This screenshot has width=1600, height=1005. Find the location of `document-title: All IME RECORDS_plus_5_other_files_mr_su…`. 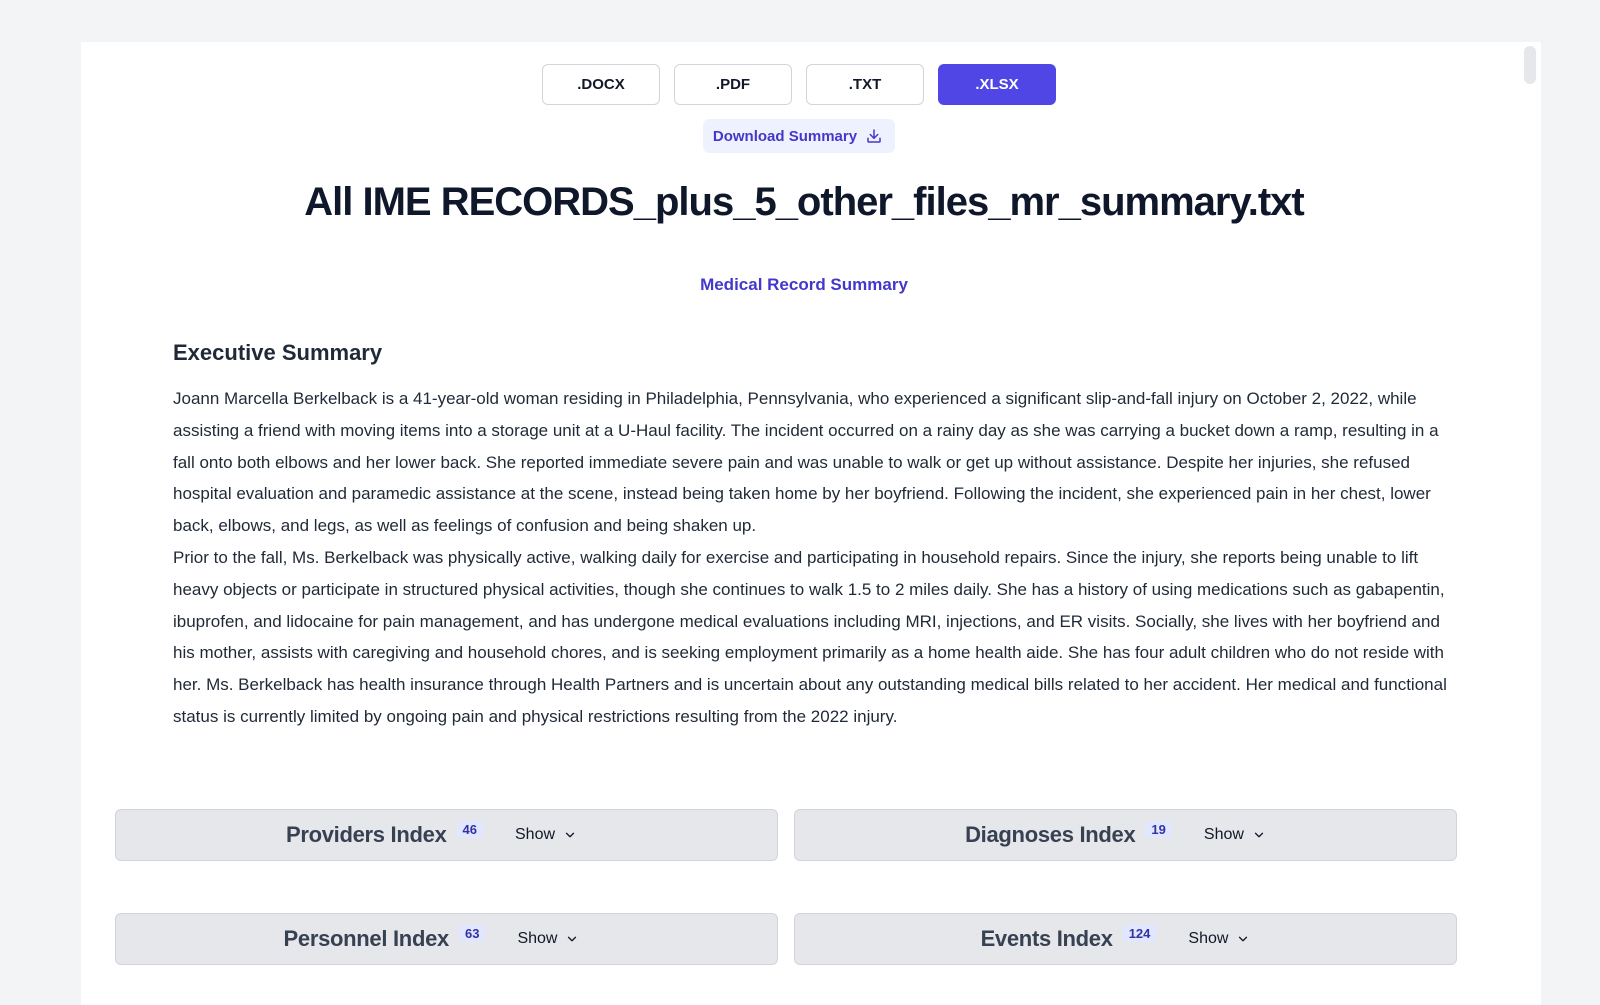

document-title: All IME RECORDS_plus_5_other_files_mr_su… is located at coordinates (804, 202).